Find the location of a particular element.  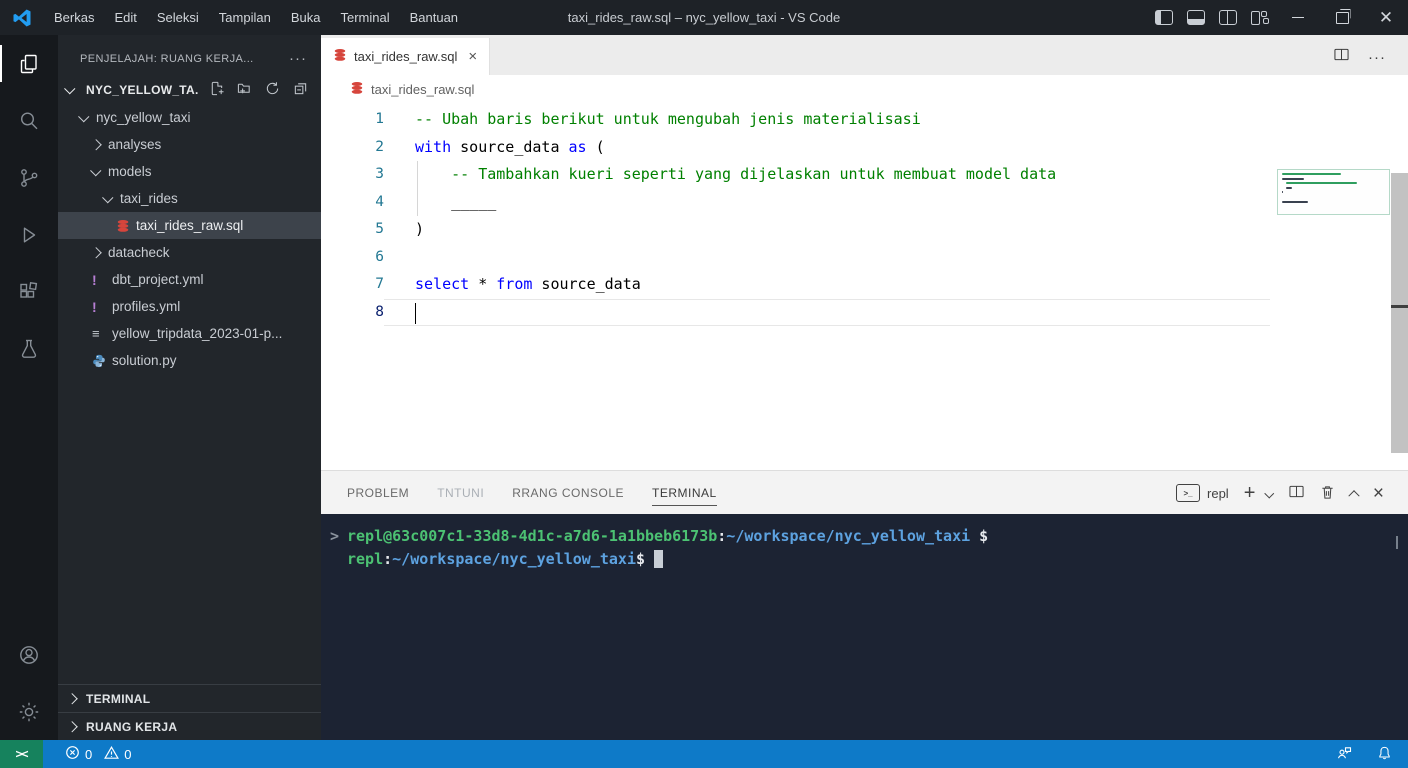

activitybar-testing-icon is located at coordinates (29, 348).